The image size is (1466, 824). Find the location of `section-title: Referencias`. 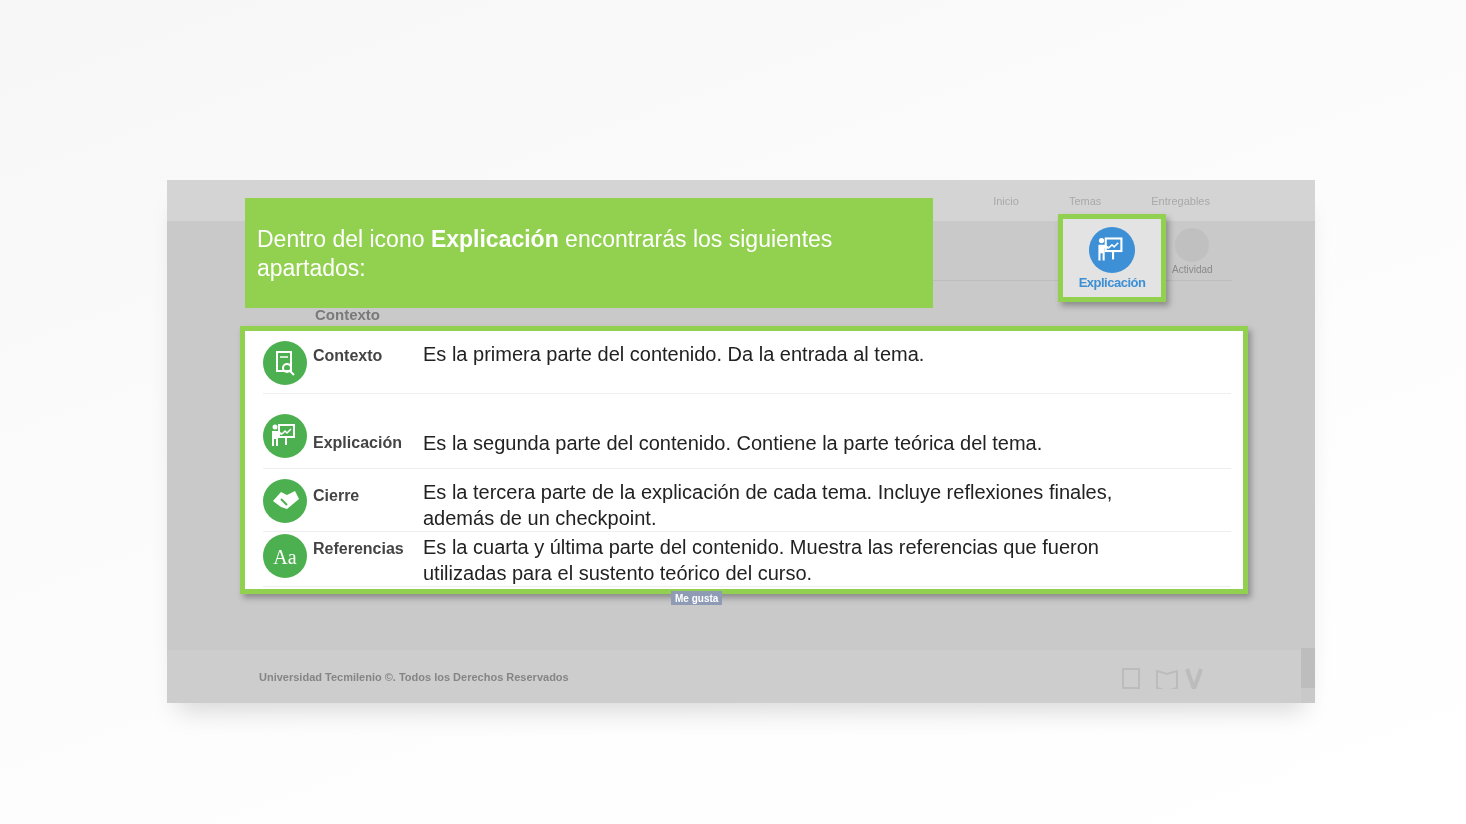

section-title: Referencias is located at coordinates (359, 548).